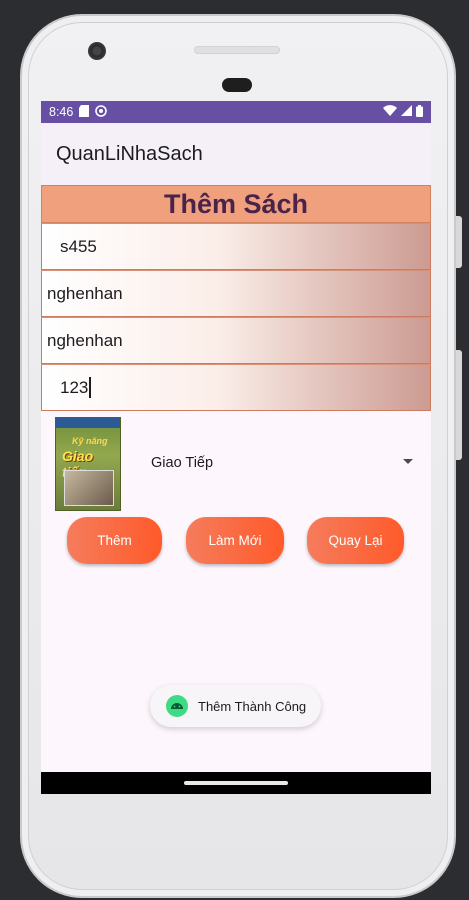  Describe the element at coordinates (459, 405) in the screenshot. I see `power-button` at that location.